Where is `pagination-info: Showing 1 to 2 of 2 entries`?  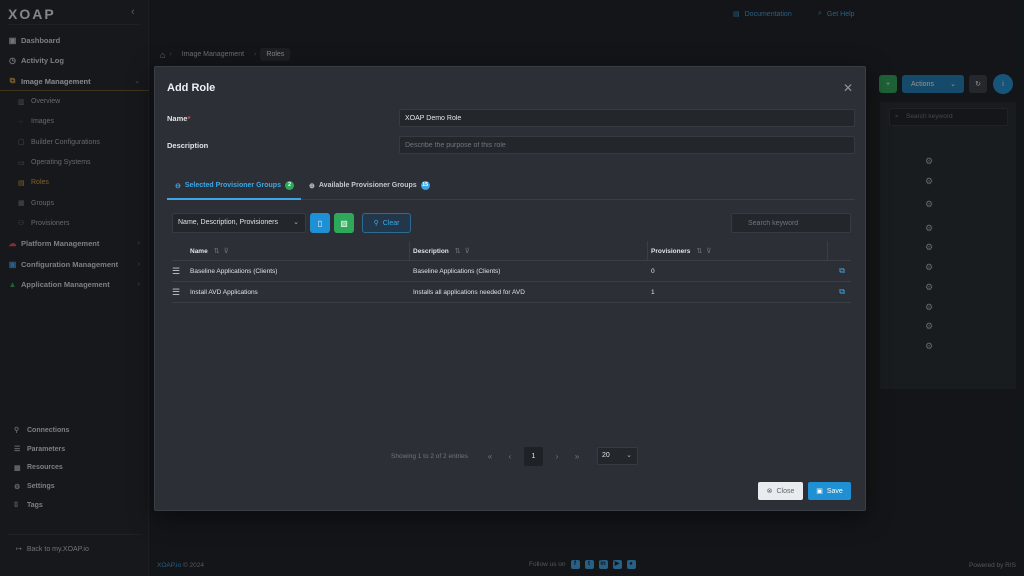 pagination-info: Showing 1 to 2 of 2 entries is located at coordinates (429, 456).